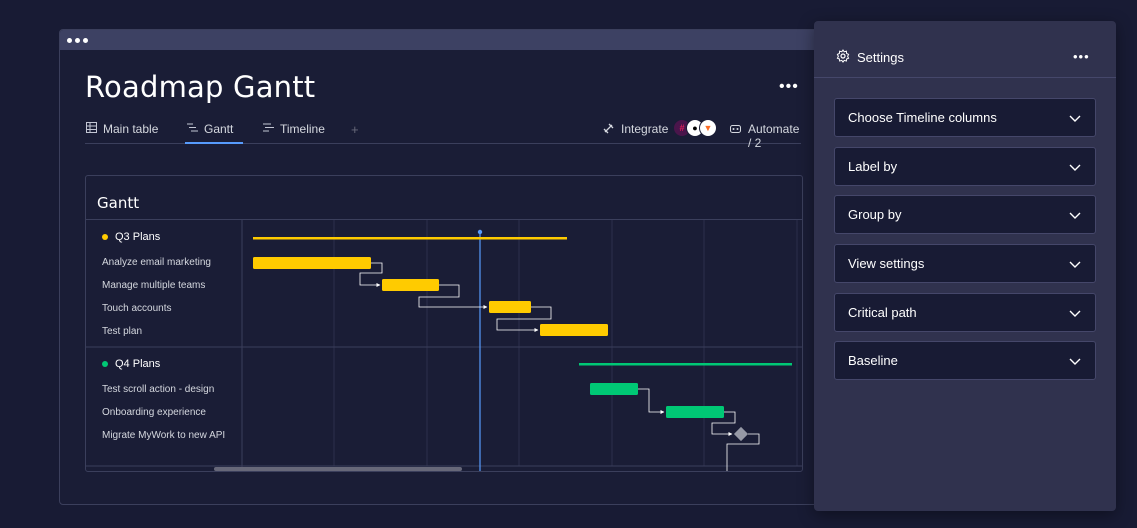 The image size is (1137, 528). Describe the element at coordinates (965, 360) in the screenshot. I see `accordion-baseline: Baseline` at that location.